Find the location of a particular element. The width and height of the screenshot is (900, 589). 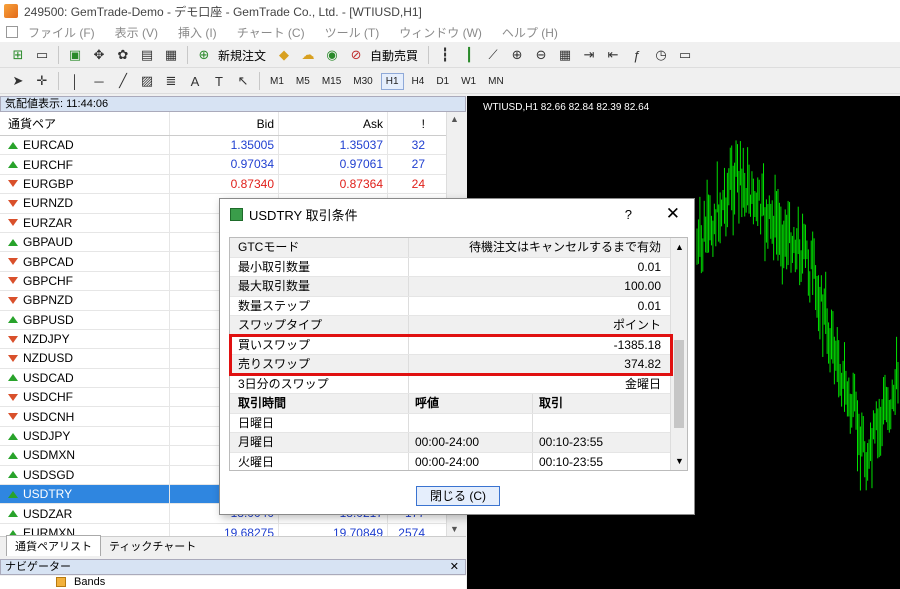

table-row: EURCHF 0.97034 0.97061 27 is located at coordinates (230, 165).